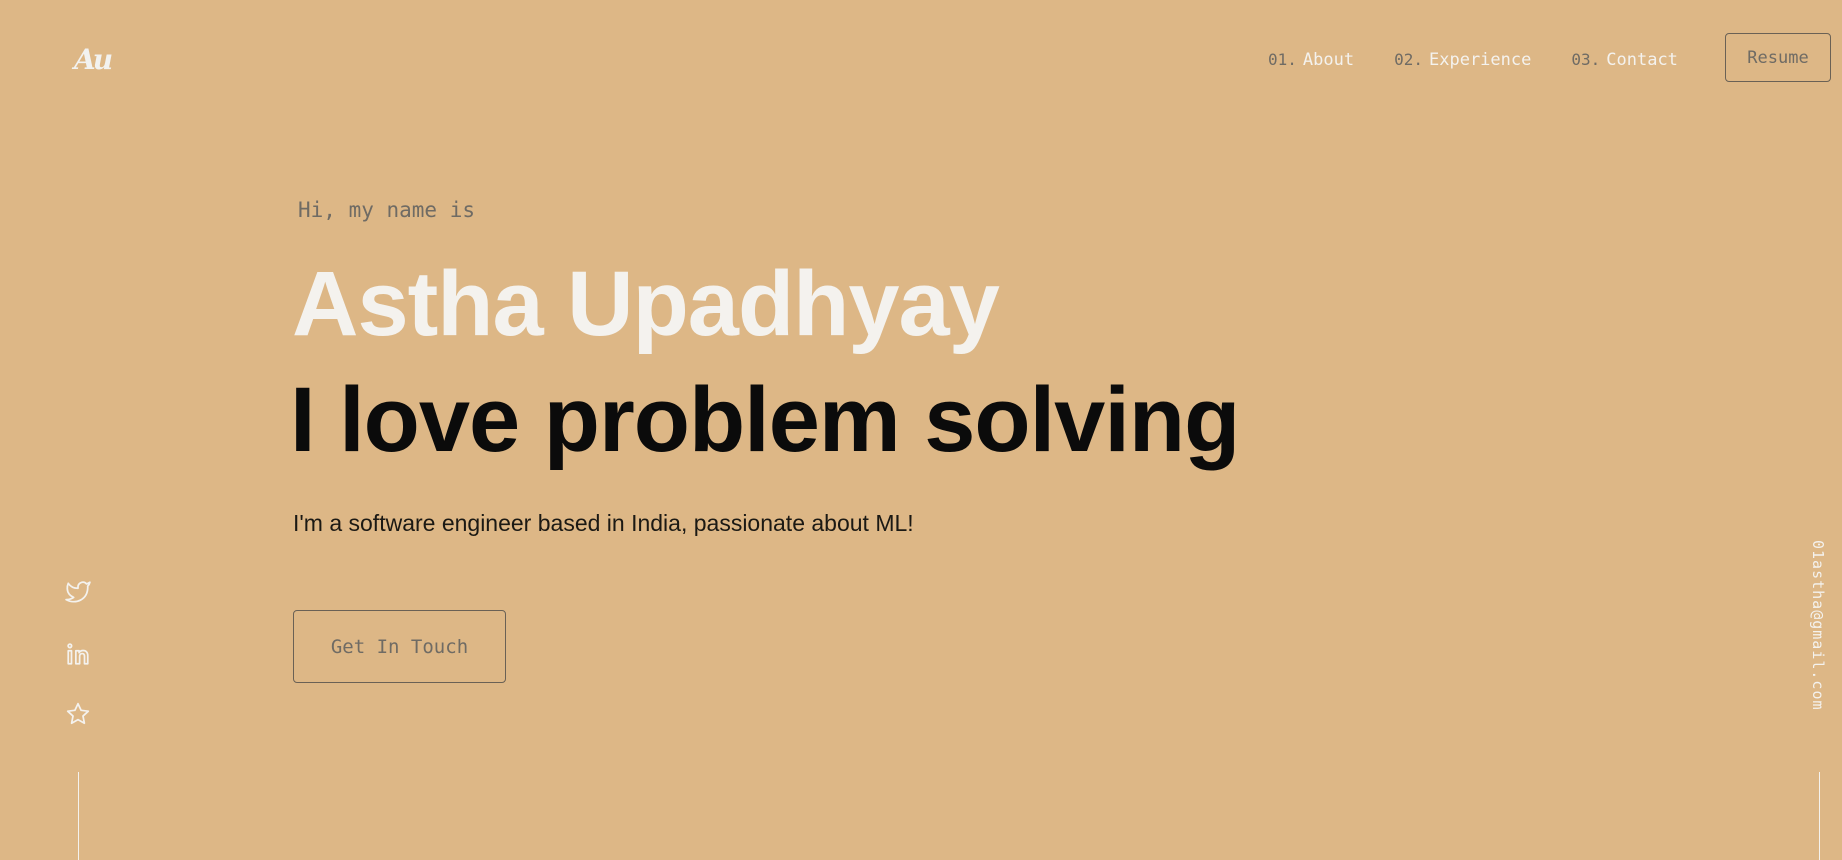  I want to click on nav-number: 02., so click(1408, 59).